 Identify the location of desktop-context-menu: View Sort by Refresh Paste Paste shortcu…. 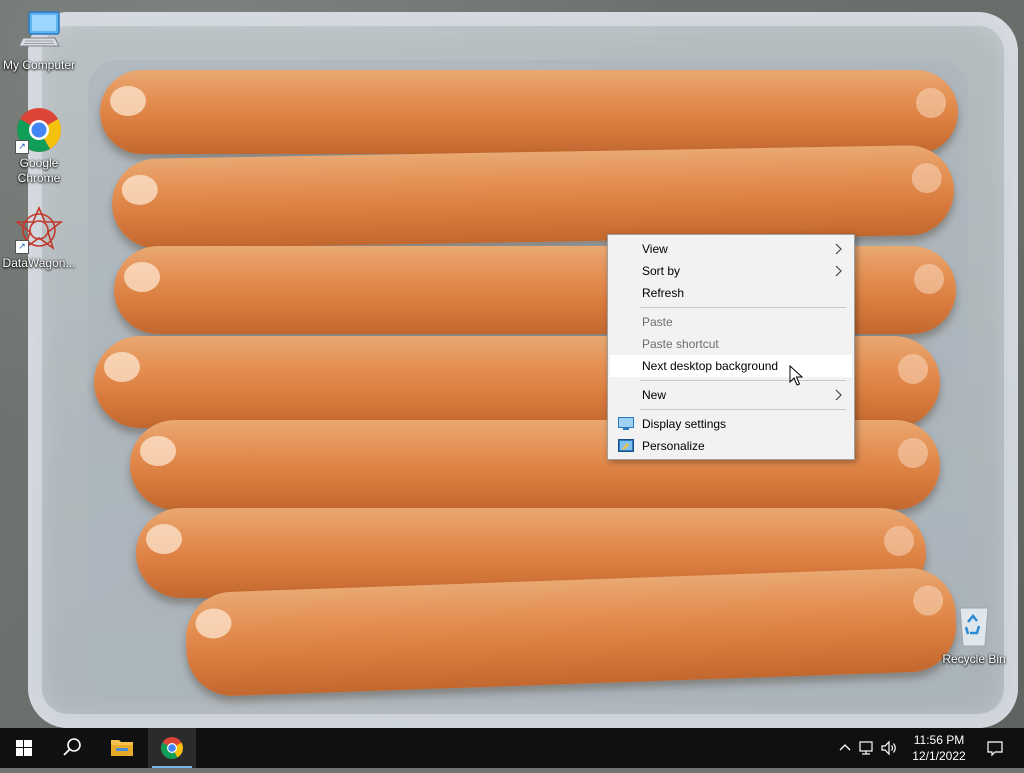
(731, 347).